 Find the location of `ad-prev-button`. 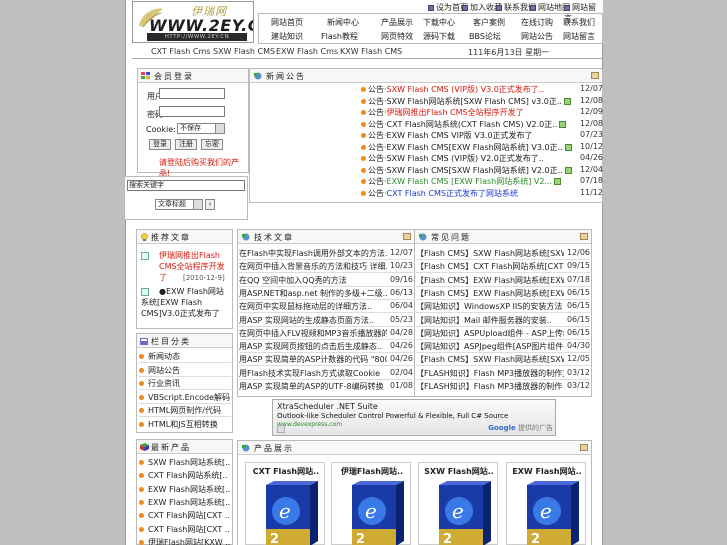

ad-prev-button is located at coordinates (281, 429).